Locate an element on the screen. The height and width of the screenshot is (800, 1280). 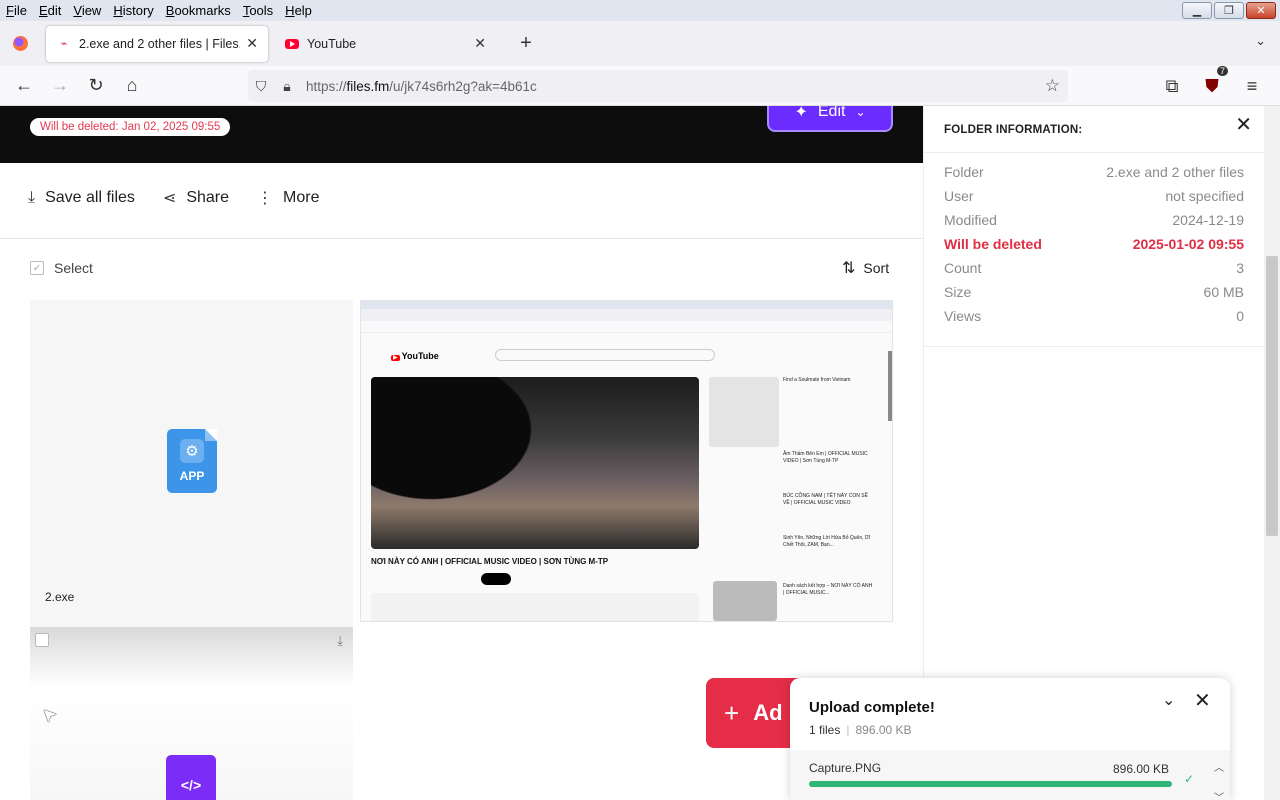
chevron-down-icon: ⌄ is located at coordinates (860, 112).